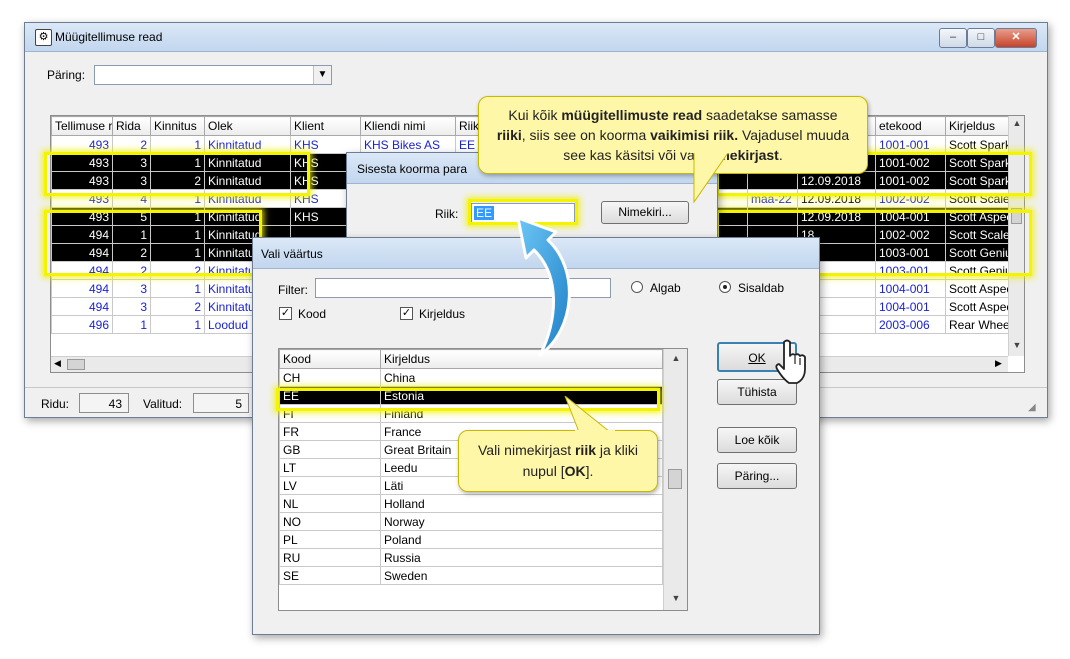  Describe the element at coordinates (442, 314) in the screenshot. I see `checkbox-description-label: Kirjeldus` at that location.